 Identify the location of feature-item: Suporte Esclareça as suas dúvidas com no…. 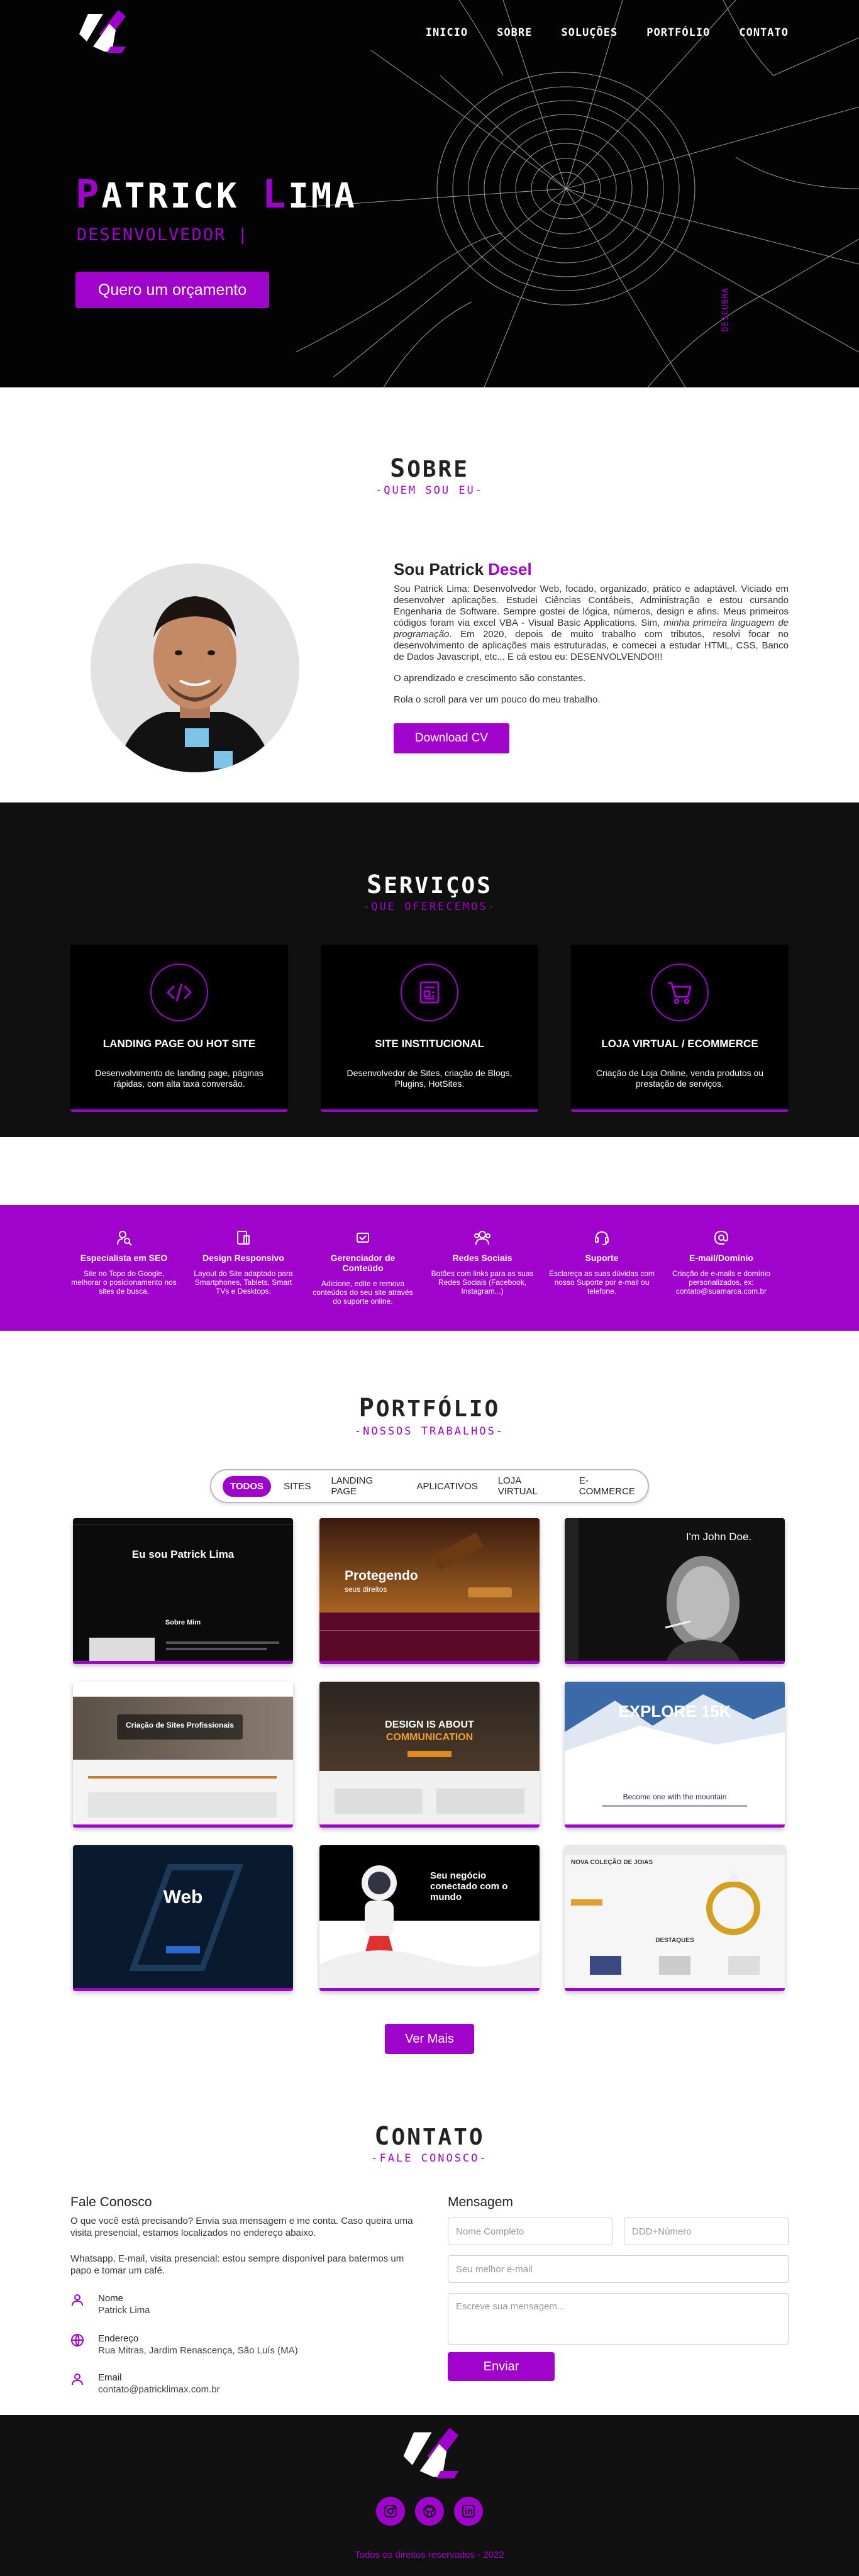
(601, 1262).